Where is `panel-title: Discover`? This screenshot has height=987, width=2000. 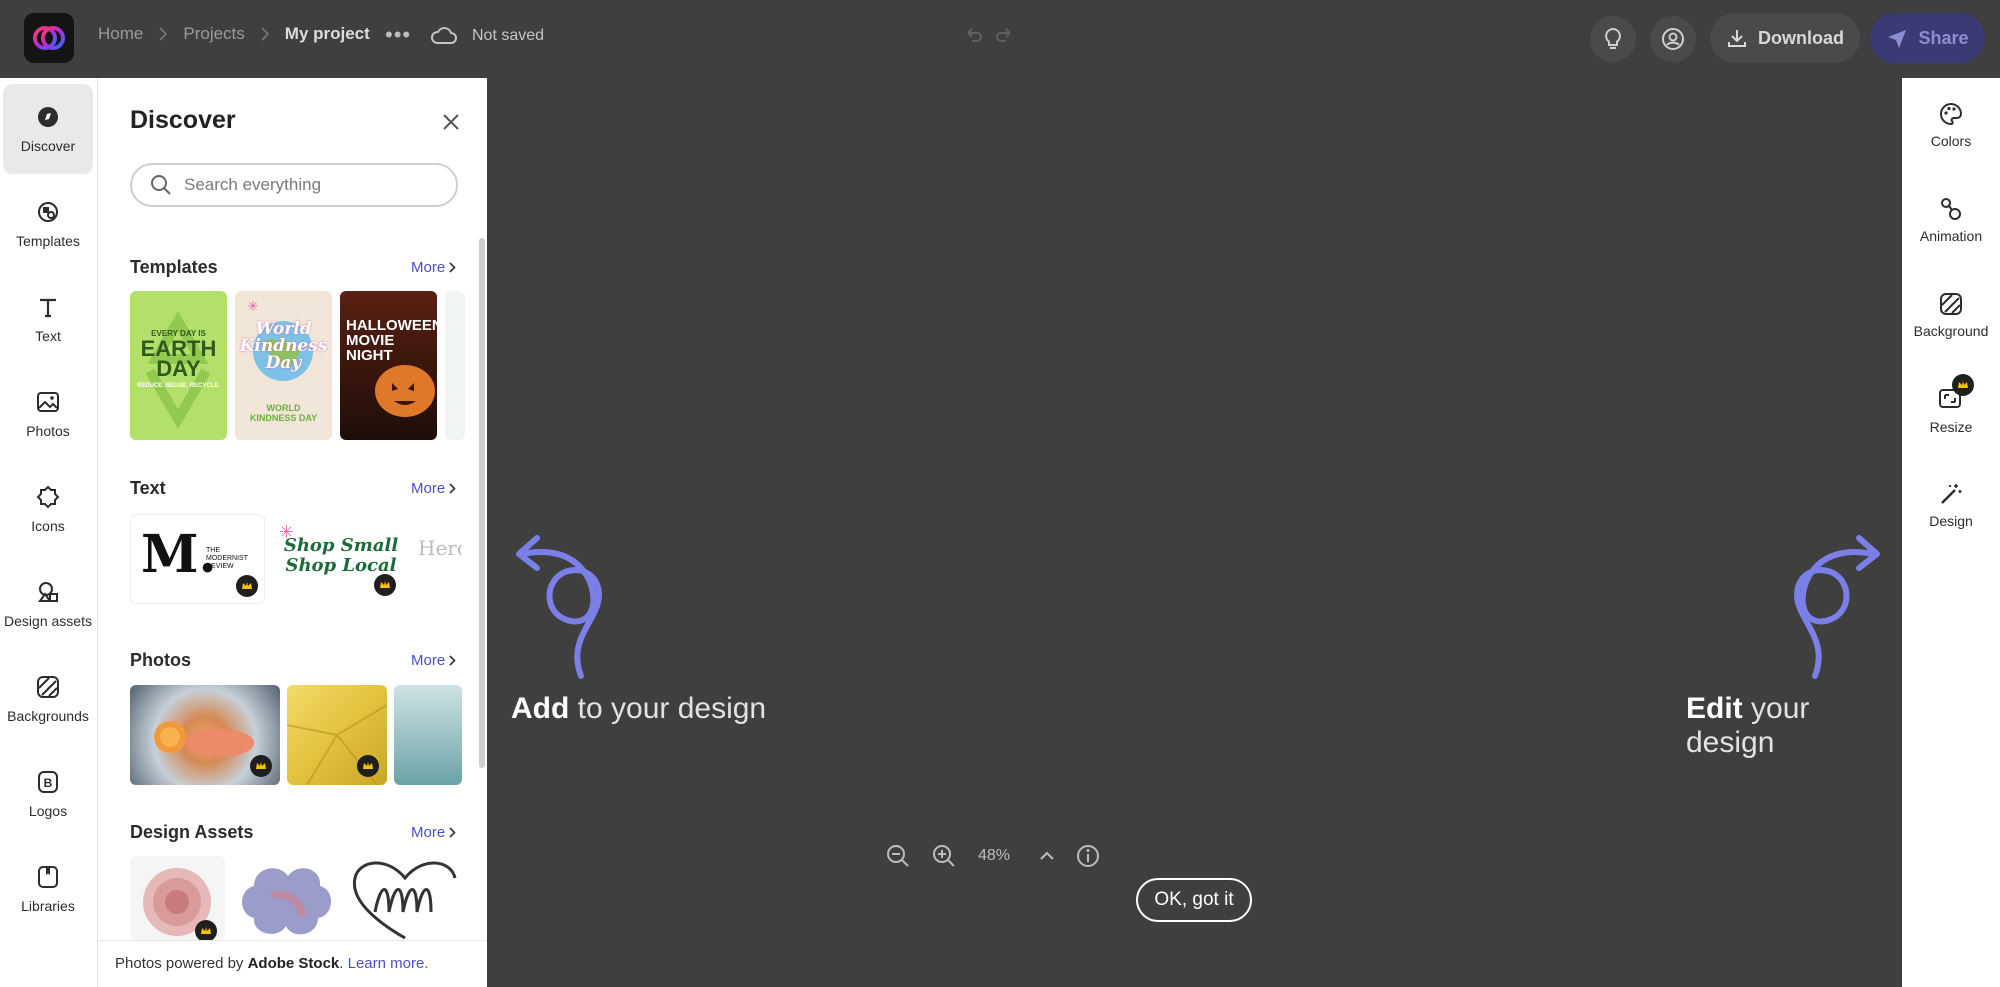
panel-title: Discover is located at coordinates (183, 120).